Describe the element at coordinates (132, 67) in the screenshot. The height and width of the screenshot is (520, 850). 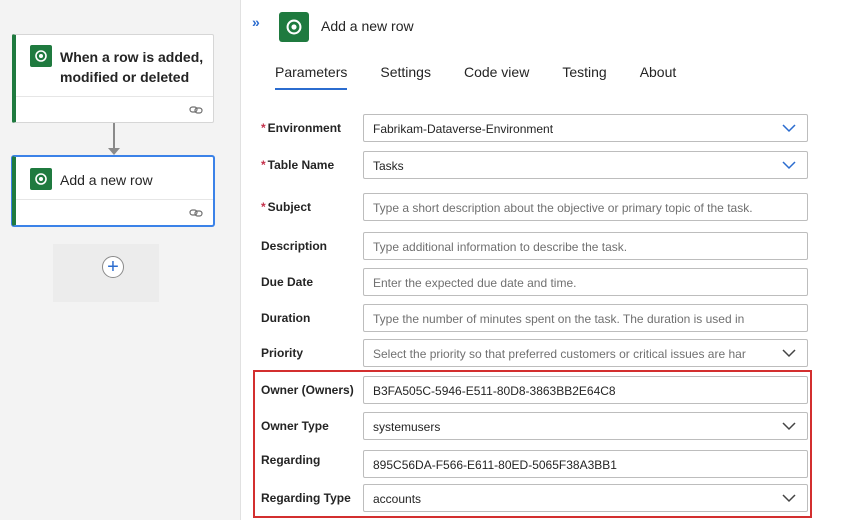
I see `trigger-card-title: When a row is added, modified or deleted` at that location.